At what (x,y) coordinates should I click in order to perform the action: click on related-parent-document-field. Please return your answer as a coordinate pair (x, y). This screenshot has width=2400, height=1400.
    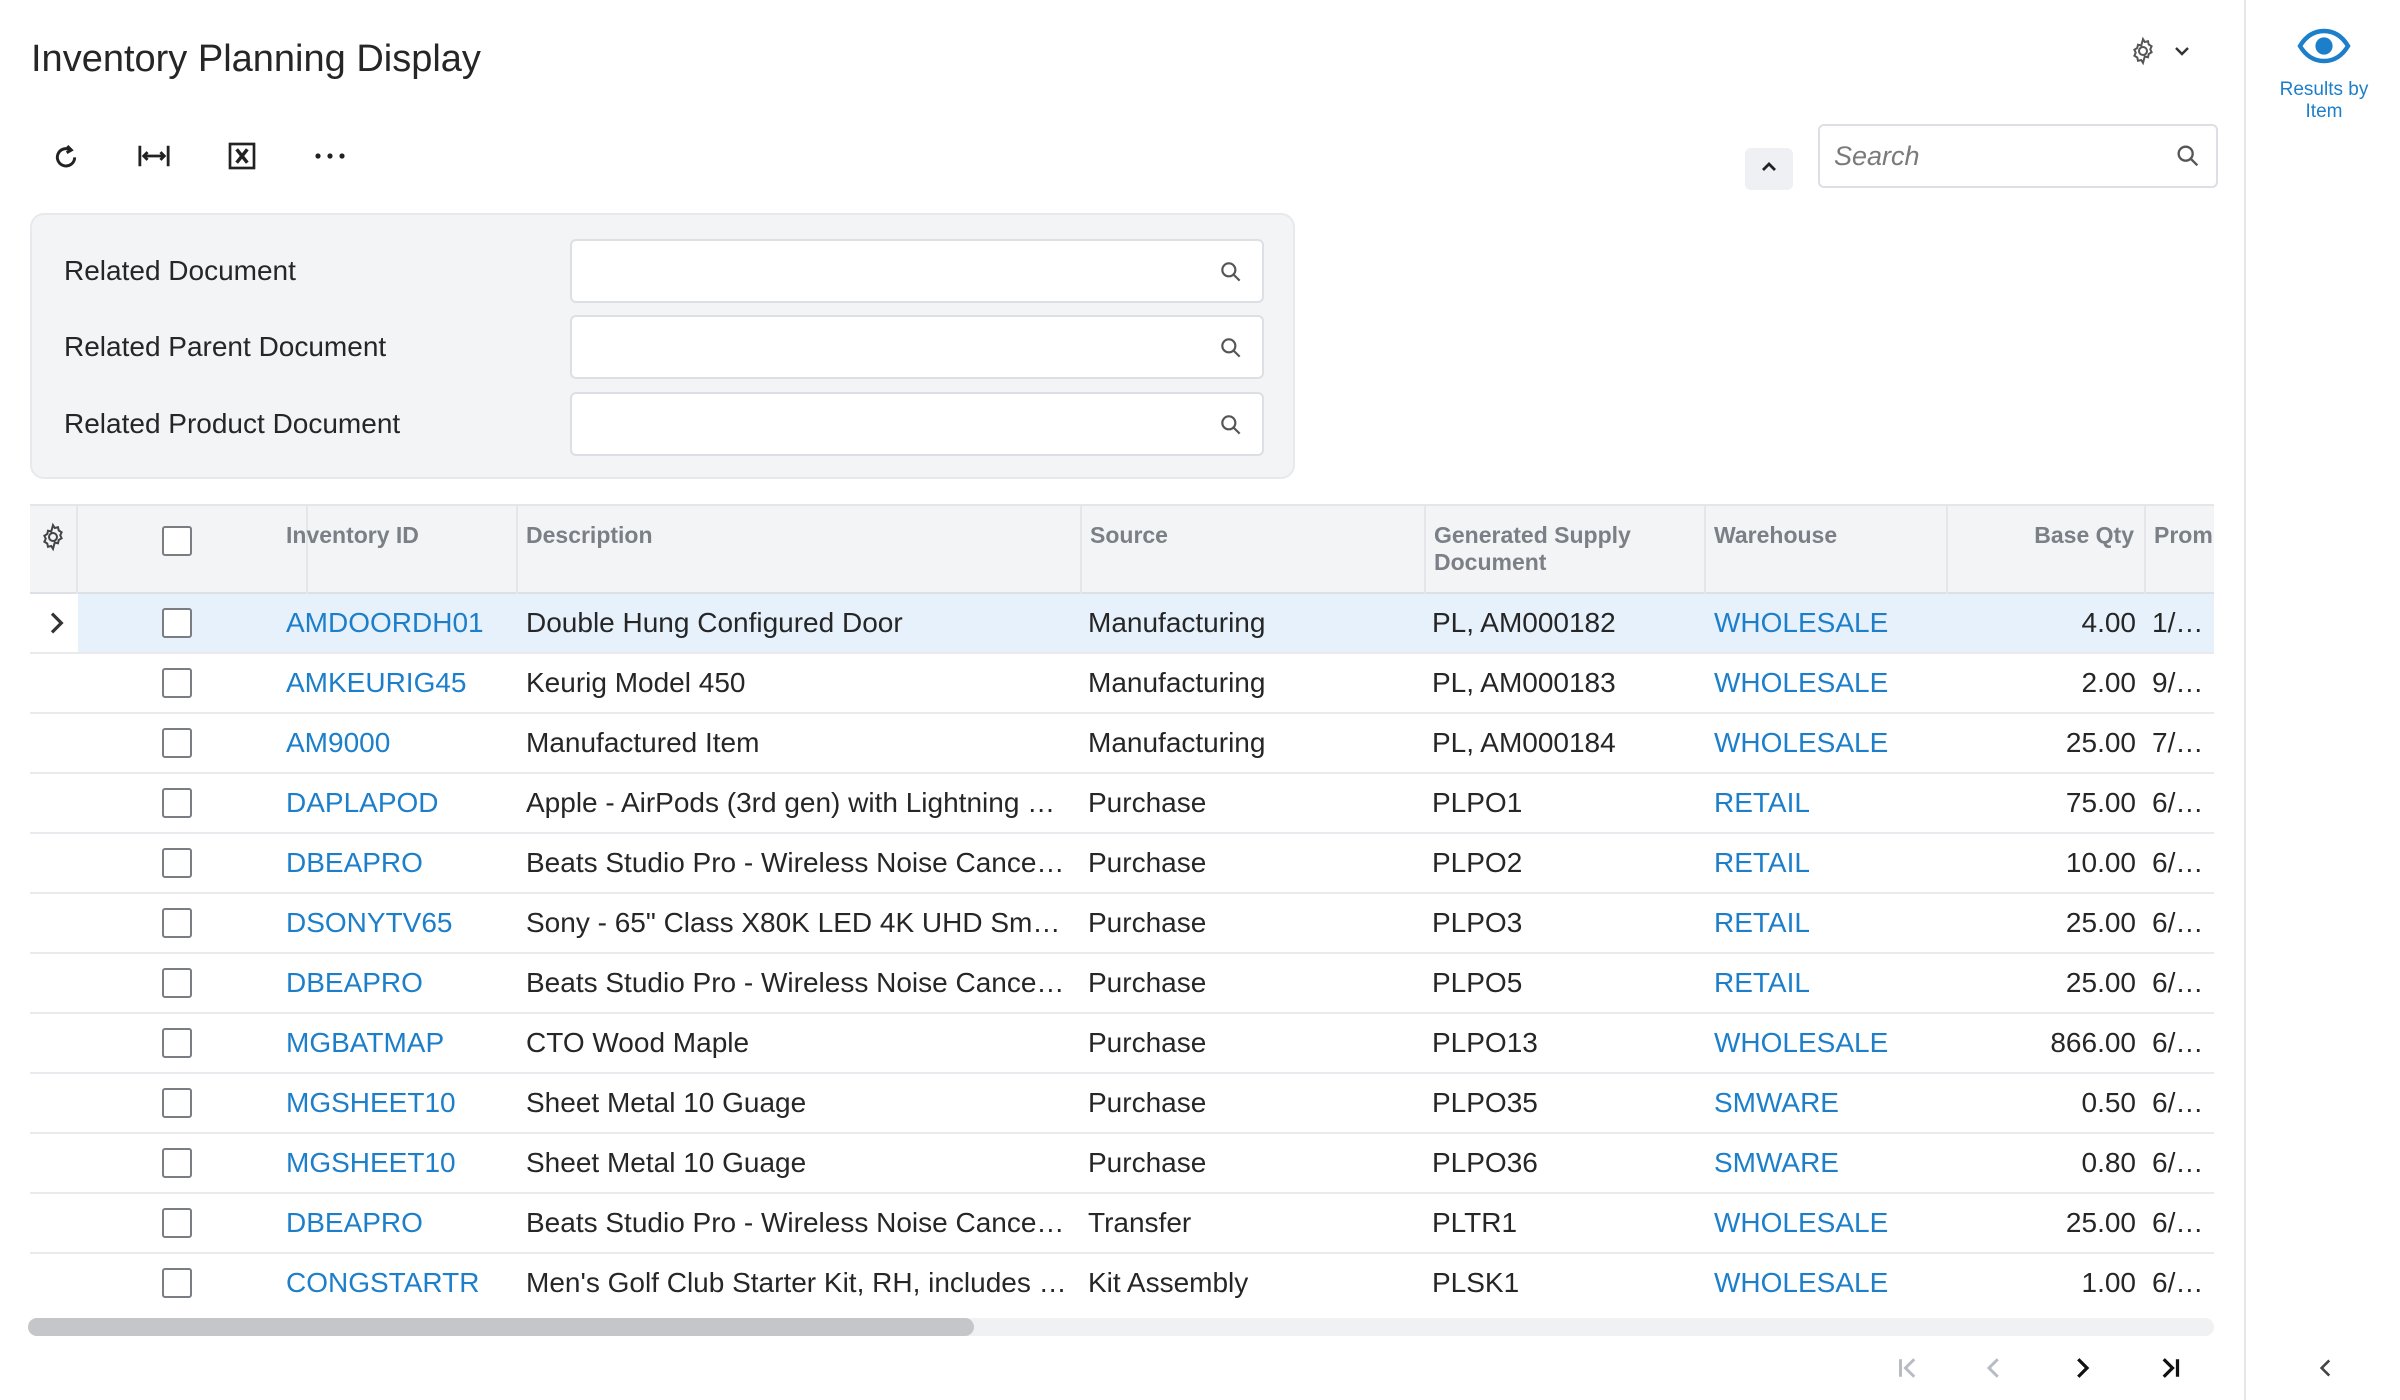
    Looking at the image, I should click on (917, 347).